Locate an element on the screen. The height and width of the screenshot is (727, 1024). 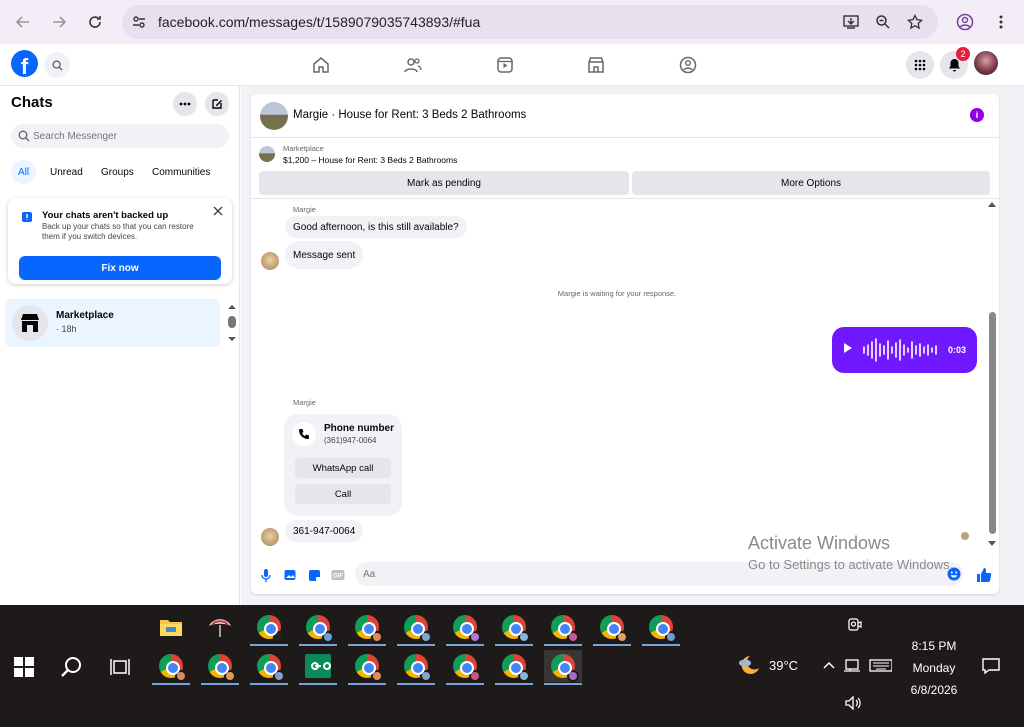
info-icon: i is located at coordinates (977, 115).